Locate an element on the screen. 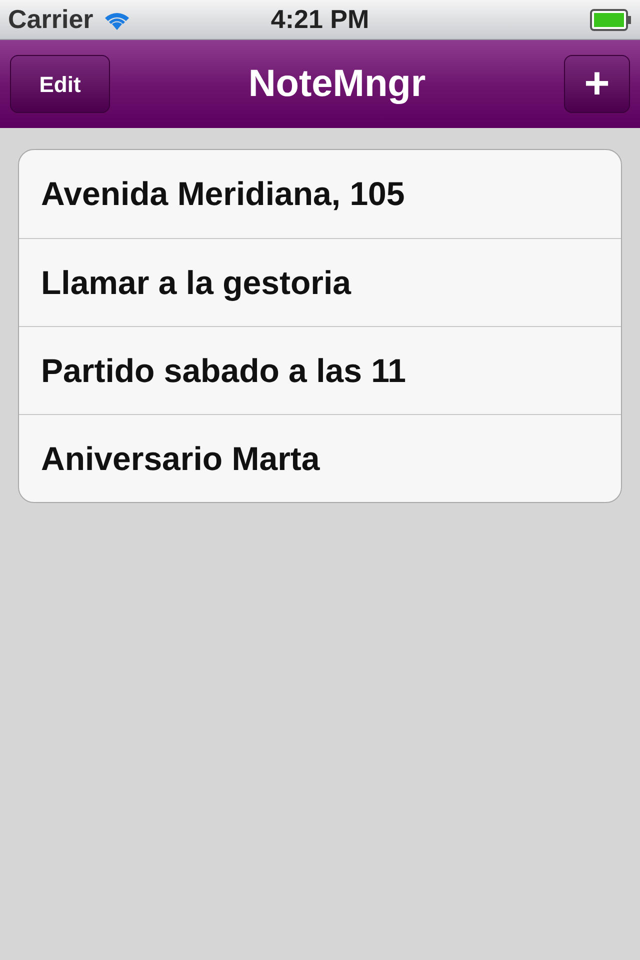  note-row: Avenida Meridiana, 105 is located at coordinates (320, 194).